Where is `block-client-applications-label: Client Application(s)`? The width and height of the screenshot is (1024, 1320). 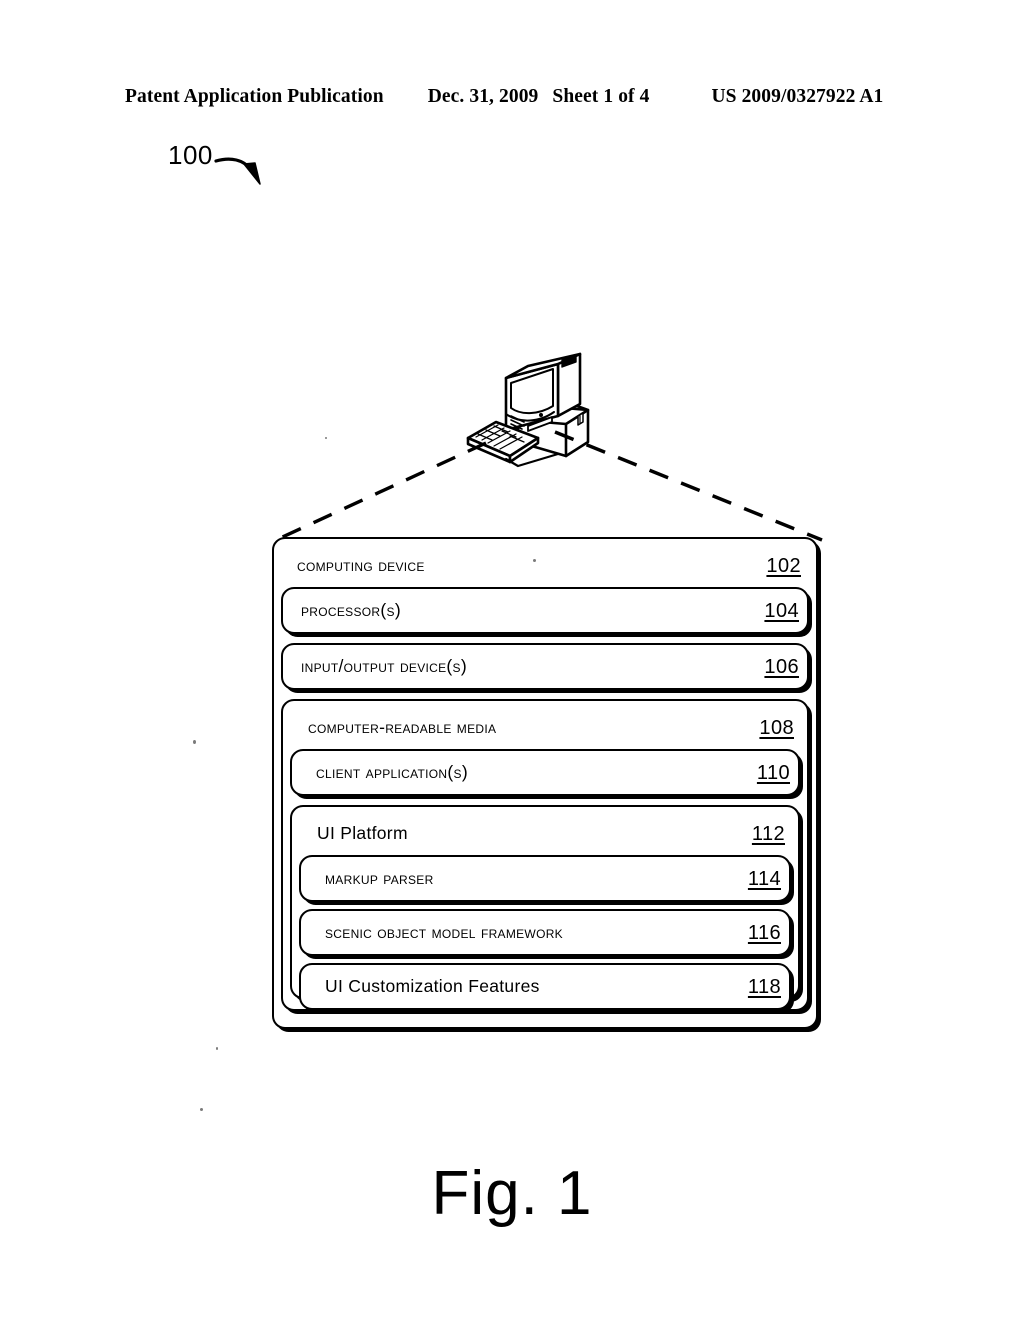
block-client-applications-label: Client Application(s) is located at coordinates (392, 771).